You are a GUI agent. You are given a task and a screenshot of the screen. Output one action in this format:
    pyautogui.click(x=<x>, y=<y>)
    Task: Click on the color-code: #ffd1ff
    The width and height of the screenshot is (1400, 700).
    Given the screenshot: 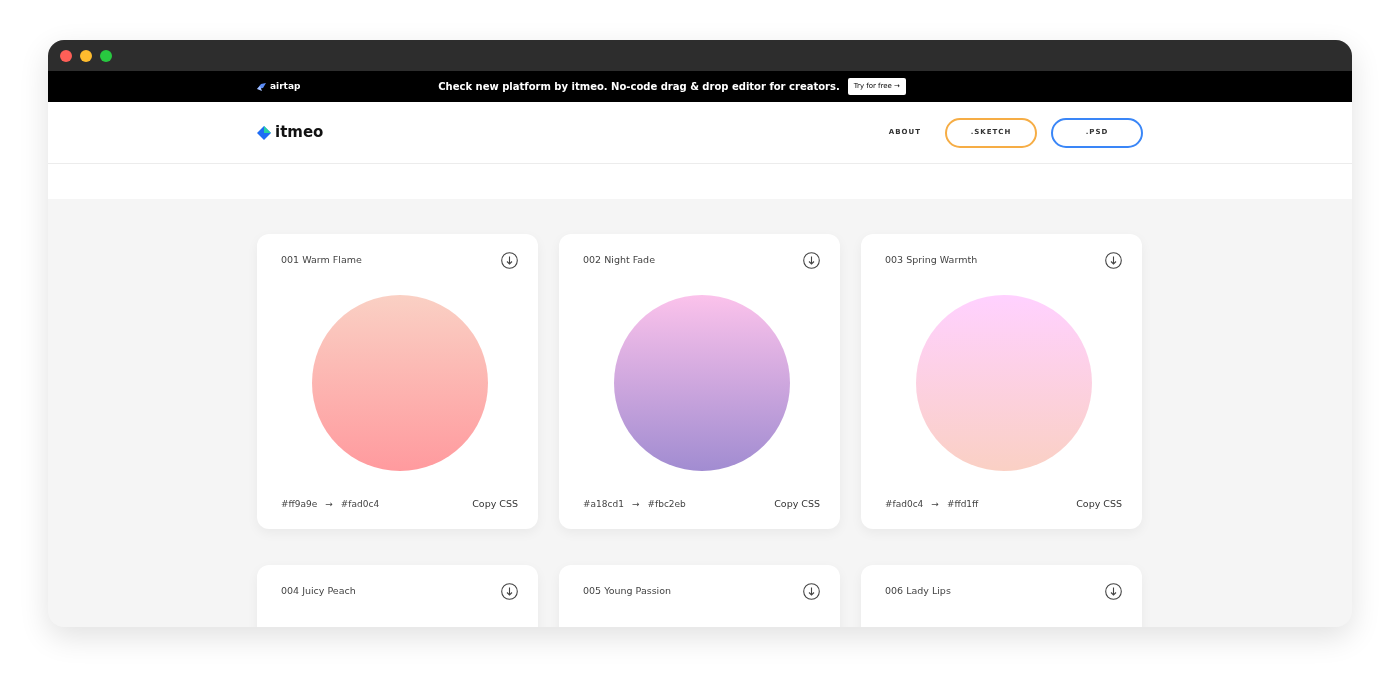 What is the action you would take?
    pyautogui.click(x=962, y=504)
    